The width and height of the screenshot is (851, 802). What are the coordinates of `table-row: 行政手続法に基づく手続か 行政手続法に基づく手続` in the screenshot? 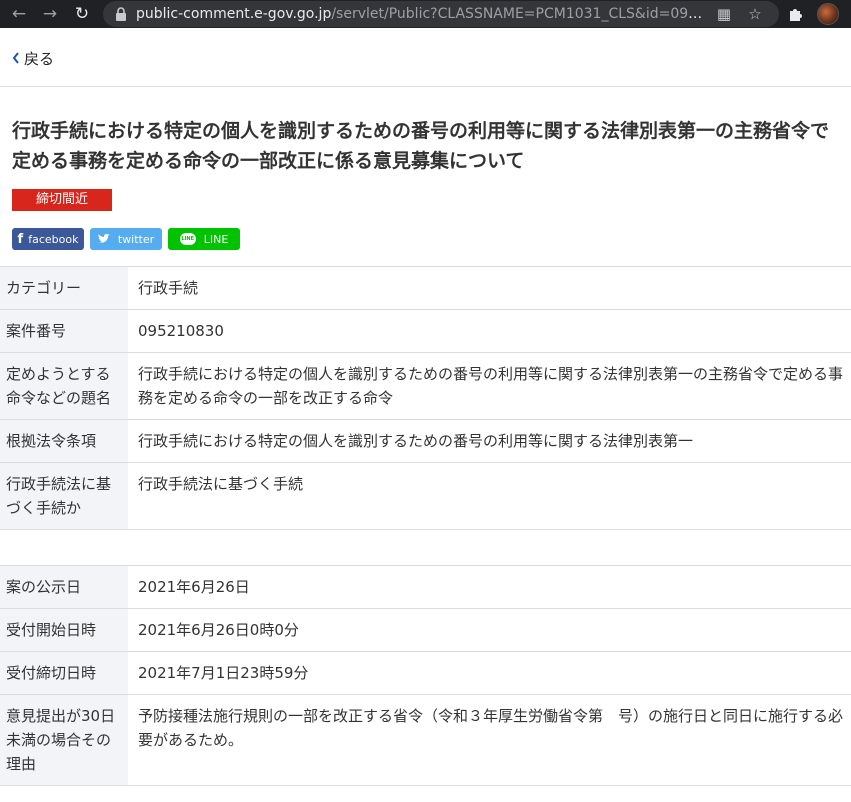 It's located at (425, 496).